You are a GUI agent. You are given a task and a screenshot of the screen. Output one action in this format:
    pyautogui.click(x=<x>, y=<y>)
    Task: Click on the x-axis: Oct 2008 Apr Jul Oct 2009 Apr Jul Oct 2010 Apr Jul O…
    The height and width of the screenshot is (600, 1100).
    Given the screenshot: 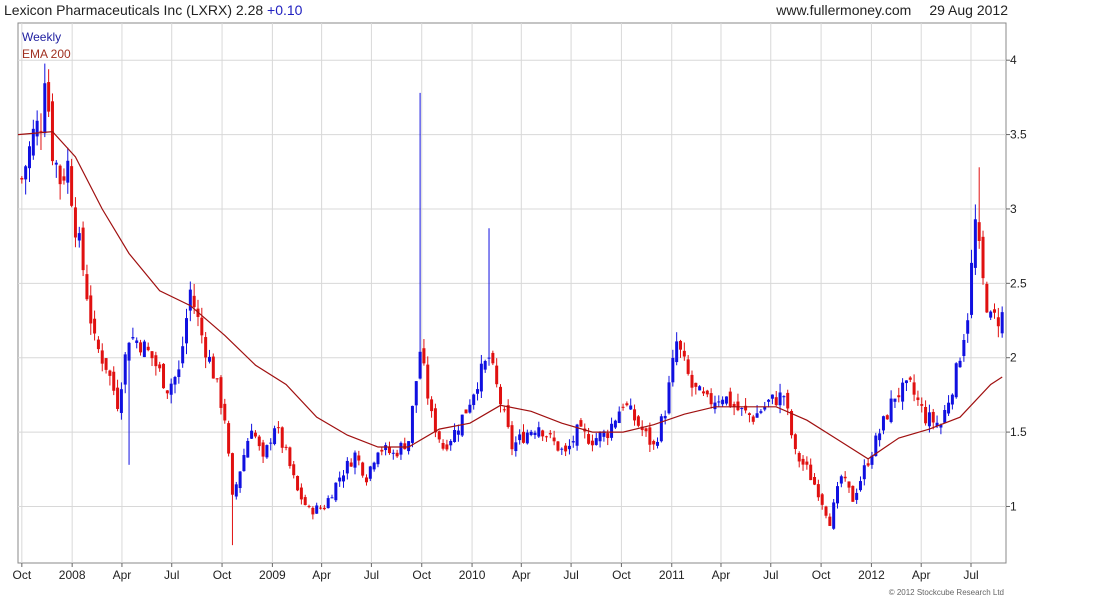 What is the action you would take?
    pyautogui.click(x=495, y=572)
    